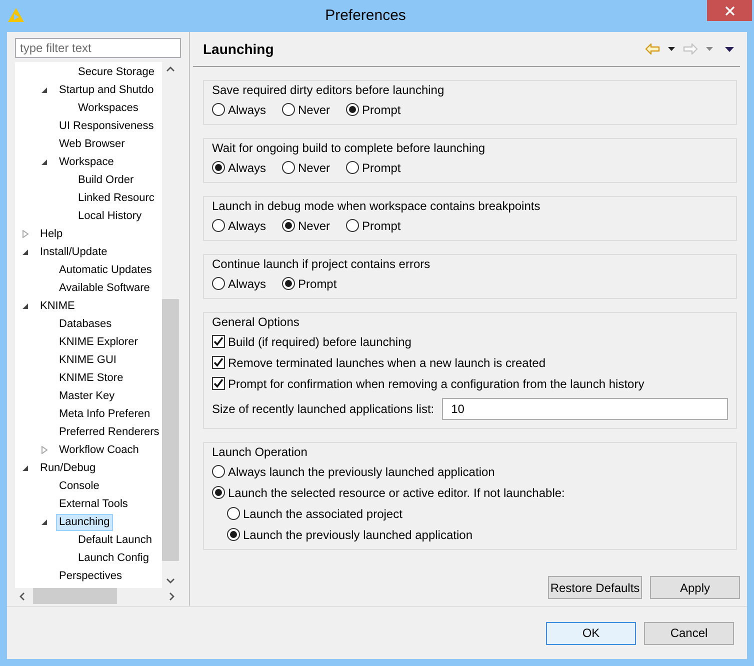 The height and width of the screenshot is (666, 754). Describe the element at coordinates (239, 49) in the screenshot. I see `page-title: Launching` at that location.